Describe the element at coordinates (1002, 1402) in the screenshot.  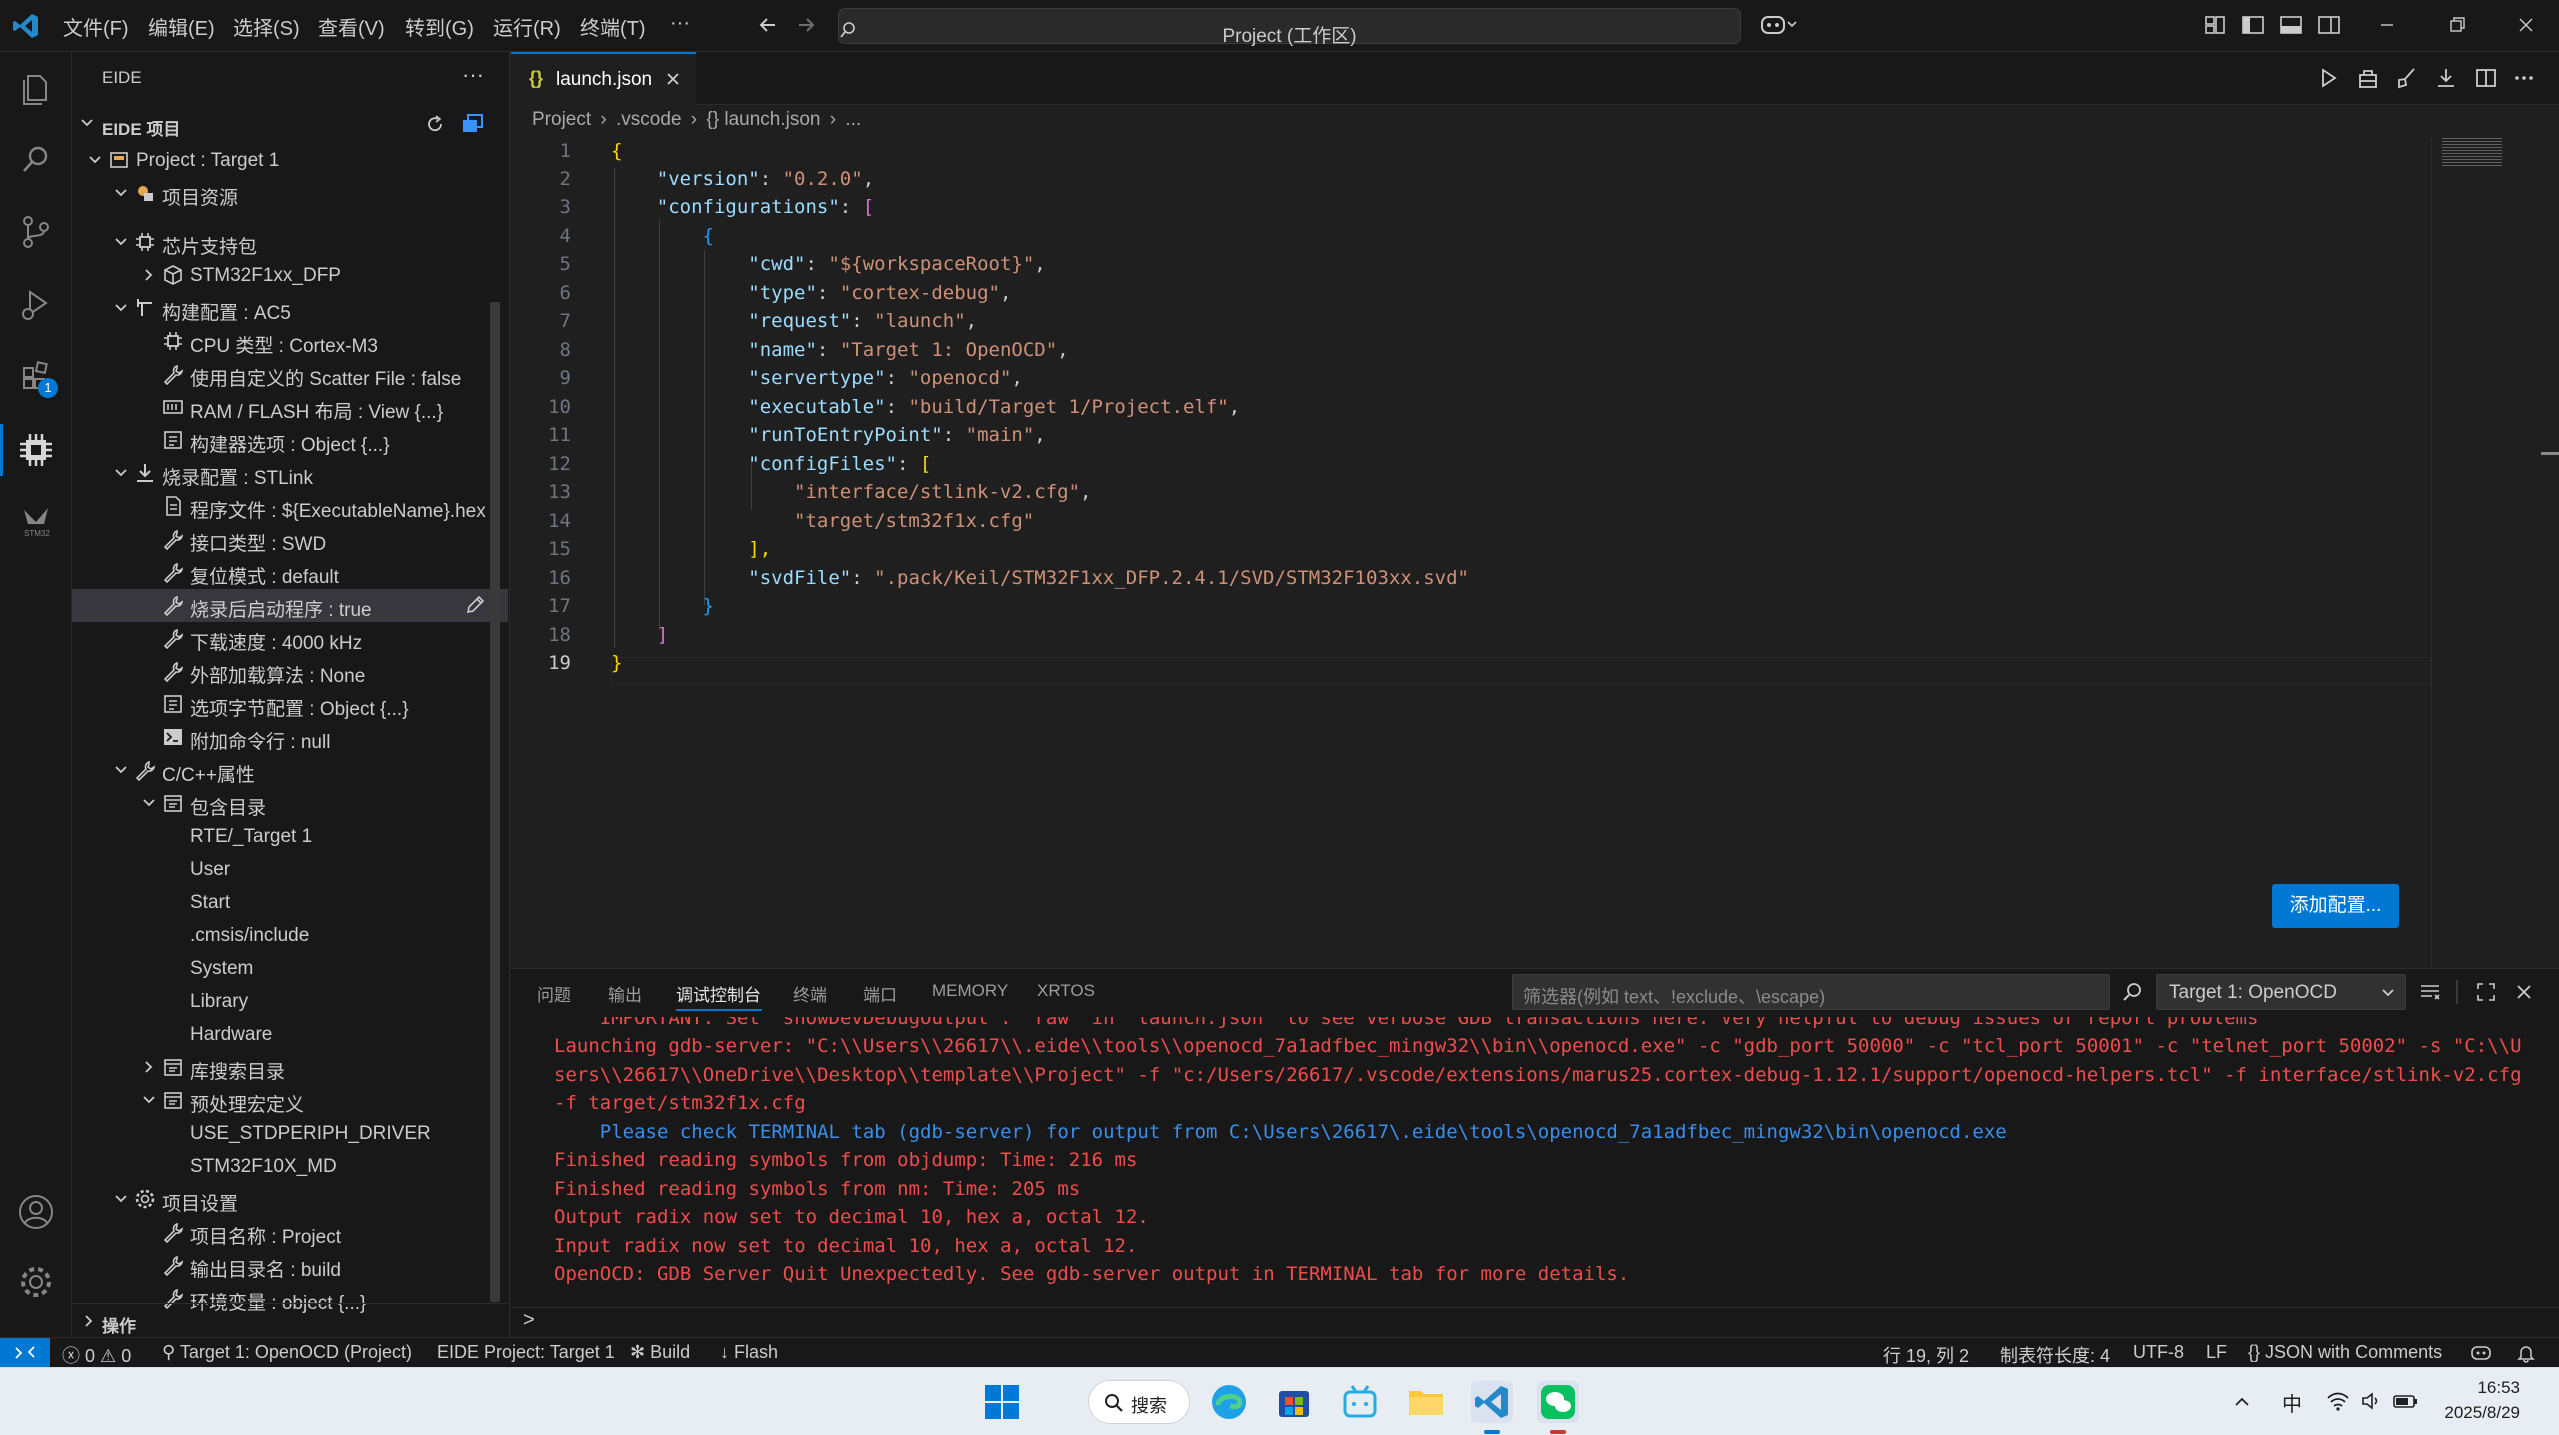
I see `windows-start-icon` at that location.